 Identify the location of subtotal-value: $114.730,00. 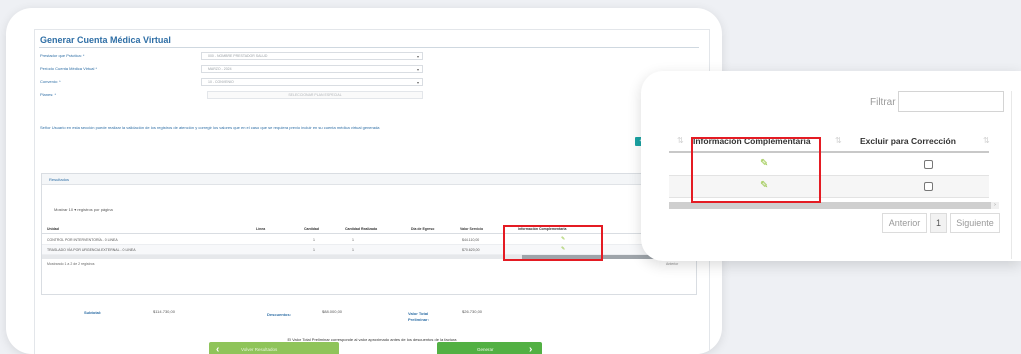
(164, 311).